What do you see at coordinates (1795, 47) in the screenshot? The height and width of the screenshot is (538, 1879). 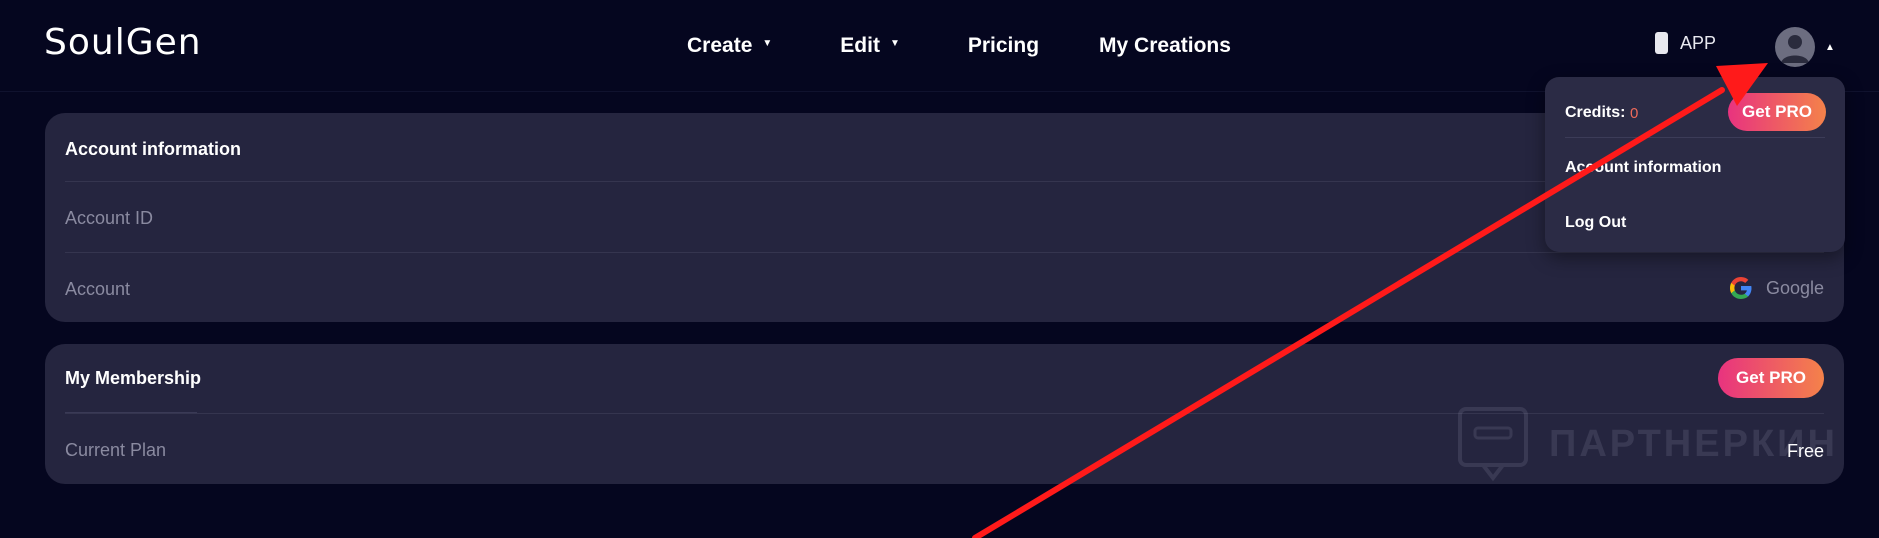 I see `user-avatar-icon` at bounding box center [1795, 47].